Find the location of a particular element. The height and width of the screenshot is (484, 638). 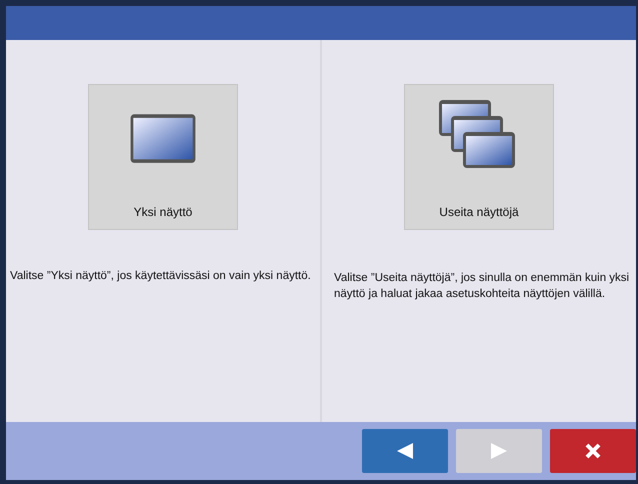

option-button: Useita näyttöjä is located at coordinates (479, 157).